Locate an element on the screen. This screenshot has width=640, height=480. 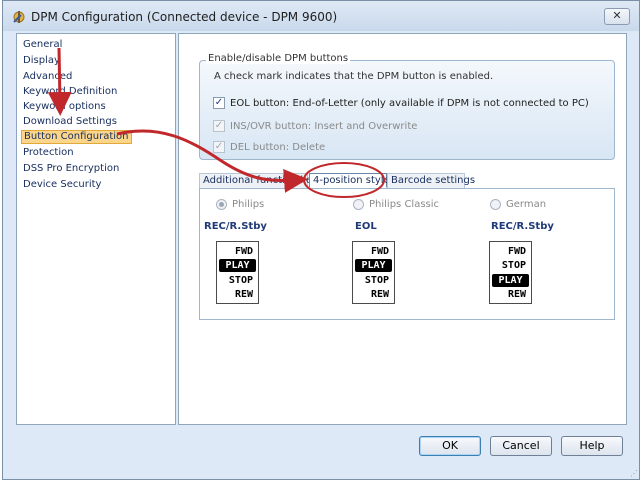
ins-ovr-button-option: ✓ INS/OVR button: Insert and Overwrite is located at coordinates (315, 126).